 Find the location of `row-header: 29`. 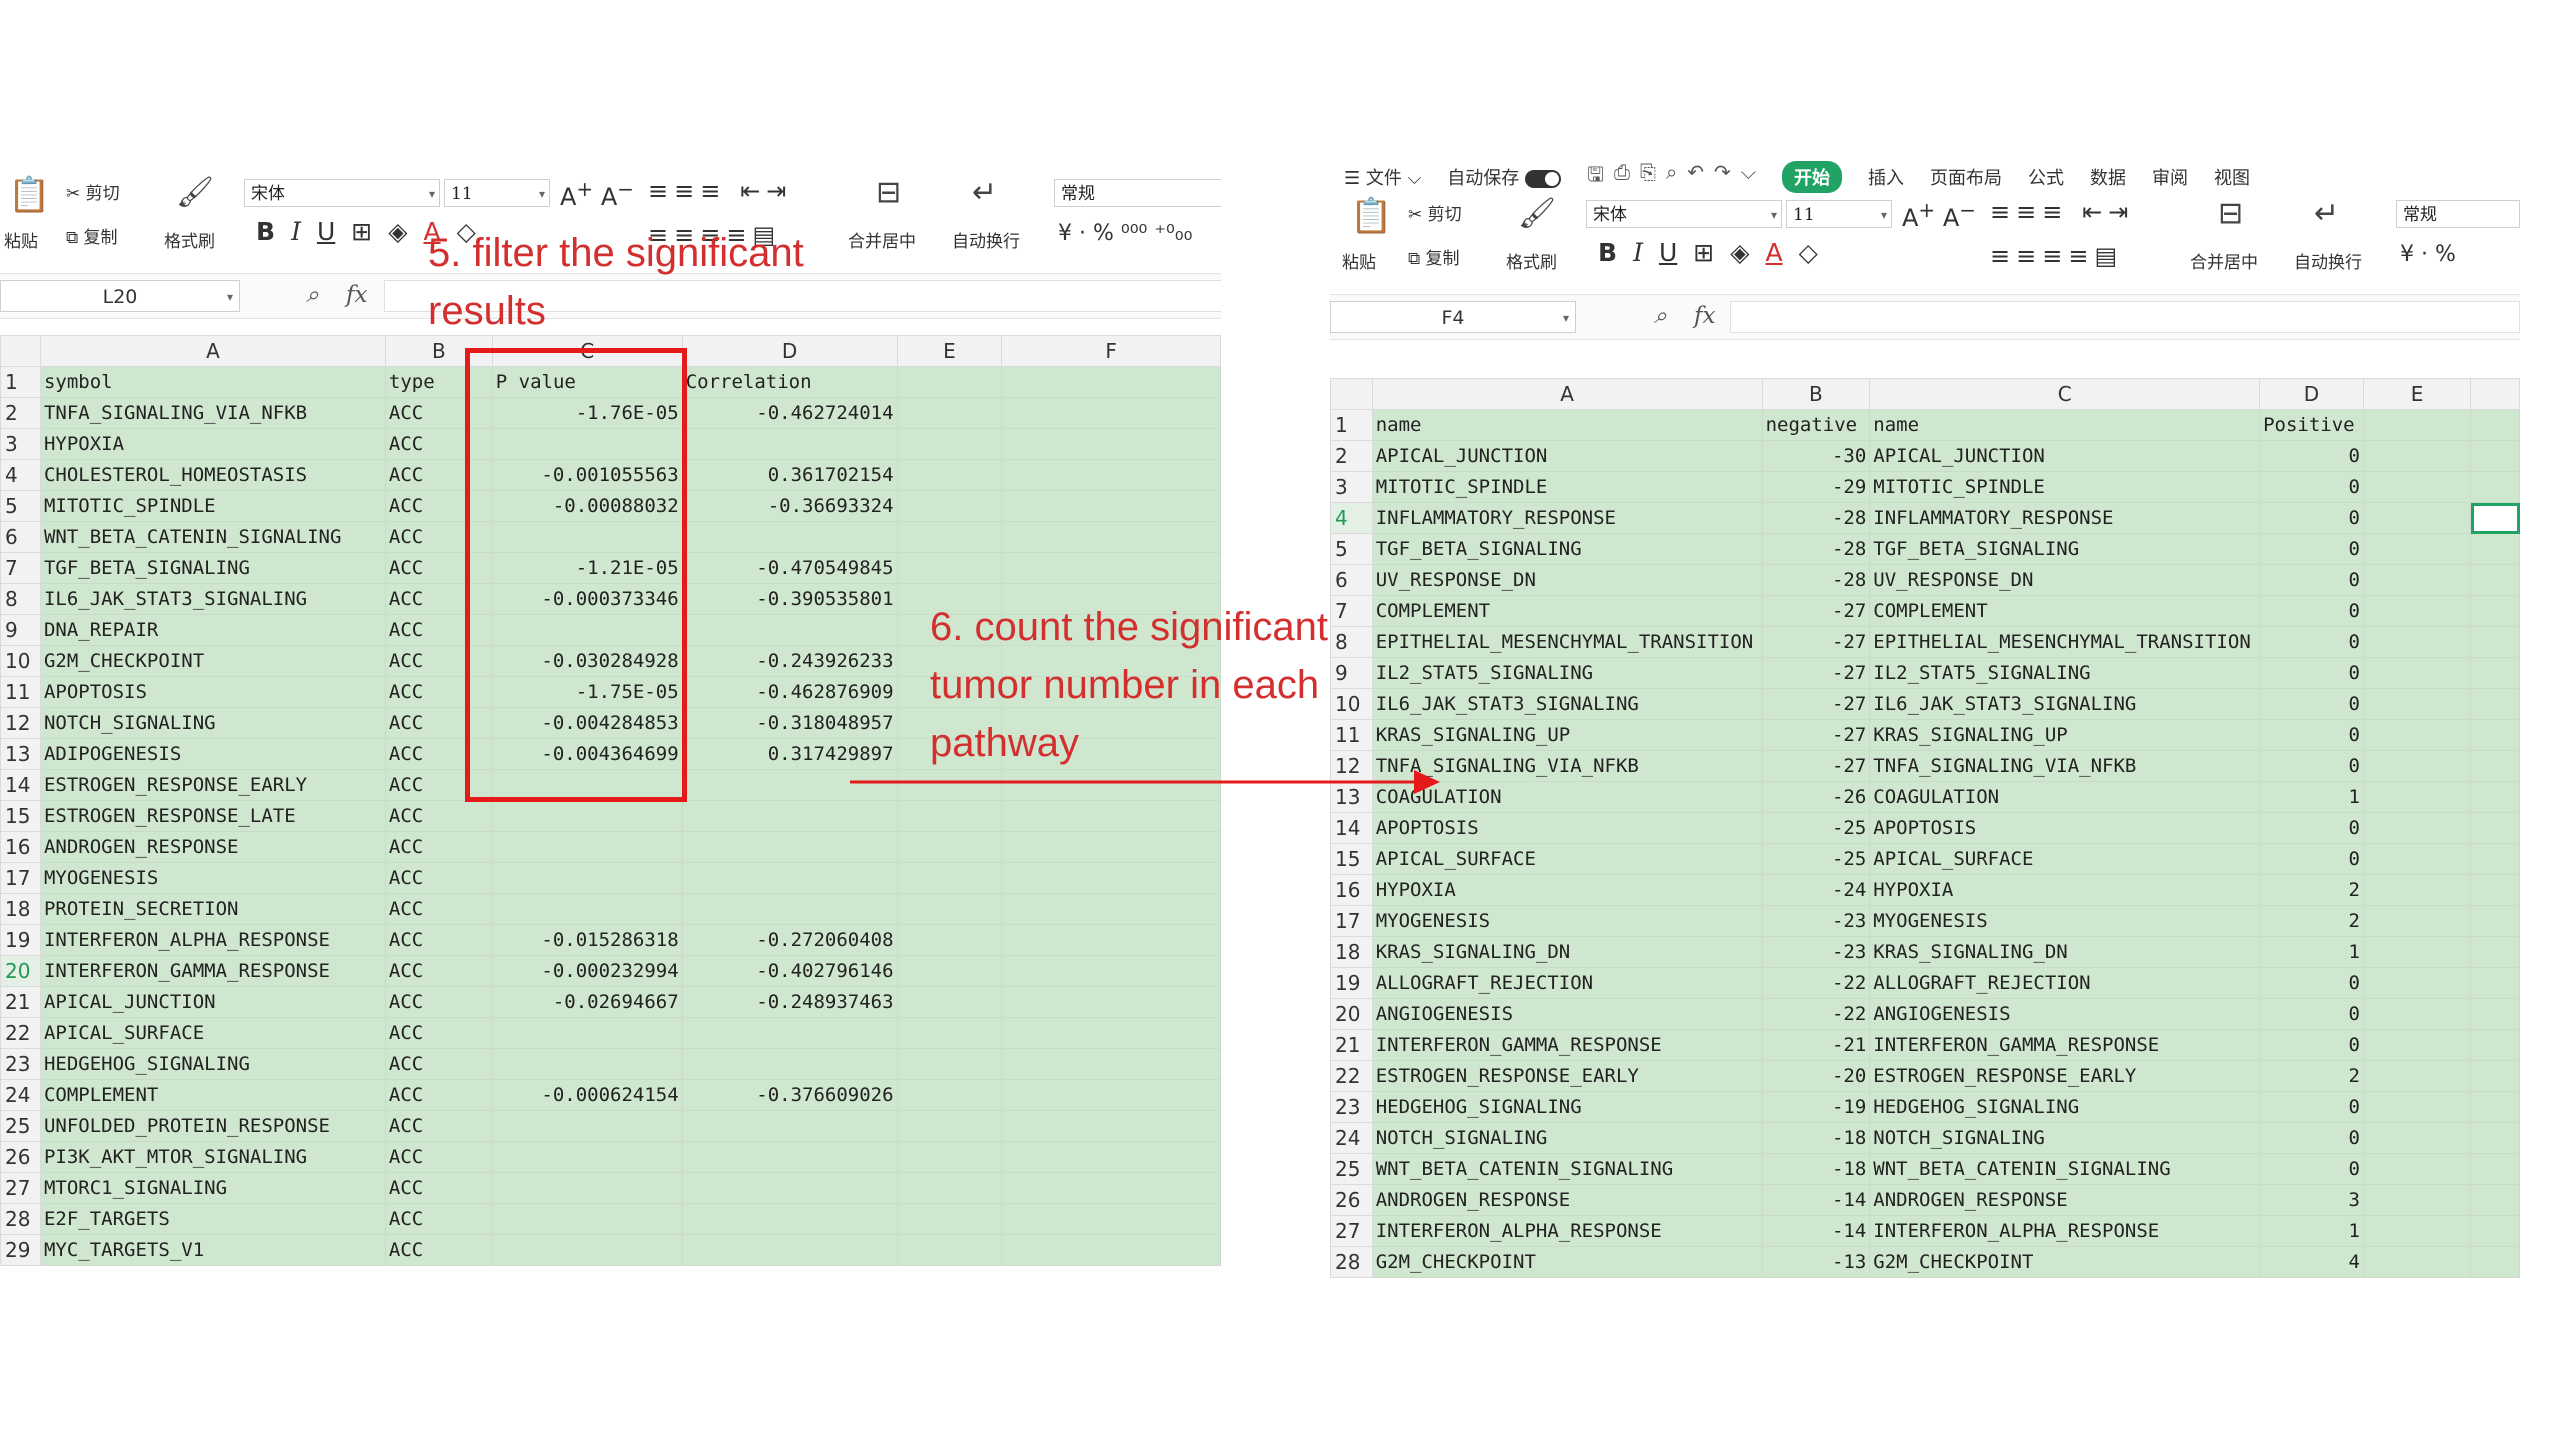

row-header: 29 is located at coordinates (20, 1250).